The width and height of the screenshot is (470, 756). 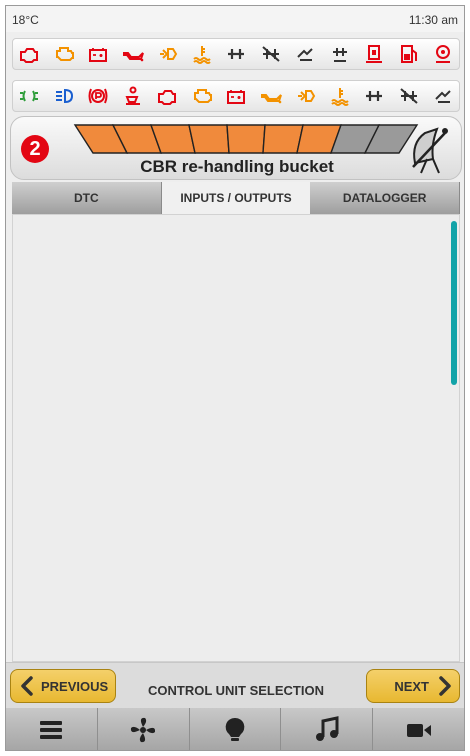 I want to click on fuel-filter-icon, so click(x=374, y=54).